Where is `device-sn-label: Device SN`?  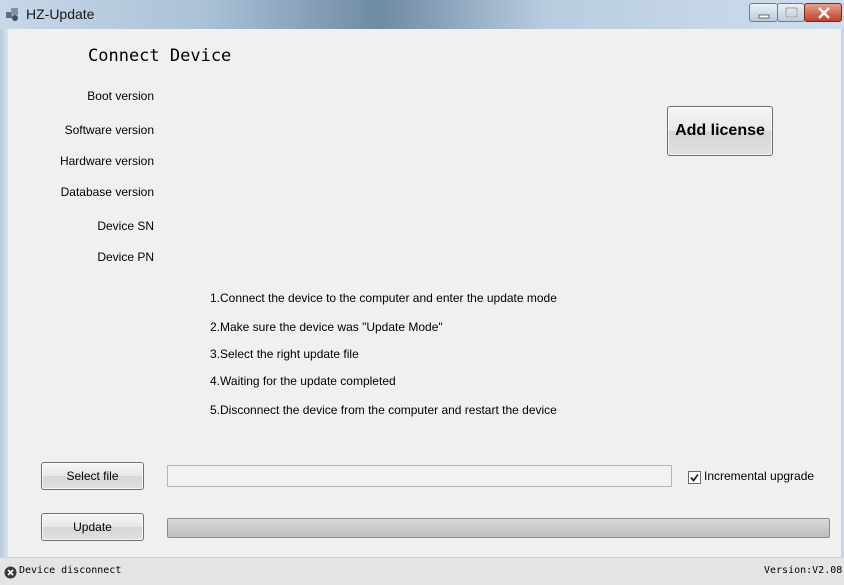 device-sn-label: Device SN is located at coordinates (125, 226).